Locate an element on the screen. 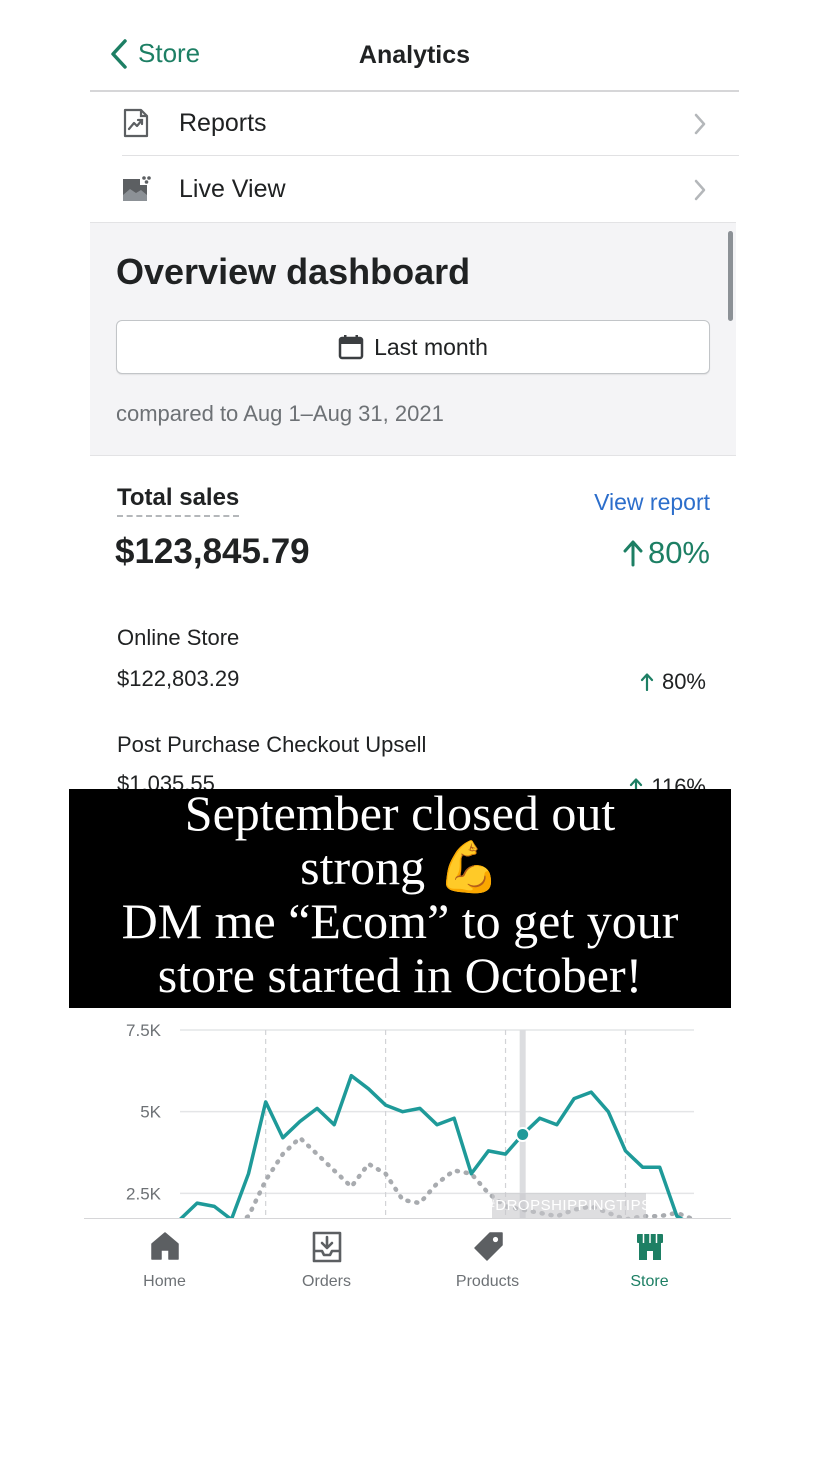 The image size is (828, 1472). scrollbar is located at coordinates (730, 276).